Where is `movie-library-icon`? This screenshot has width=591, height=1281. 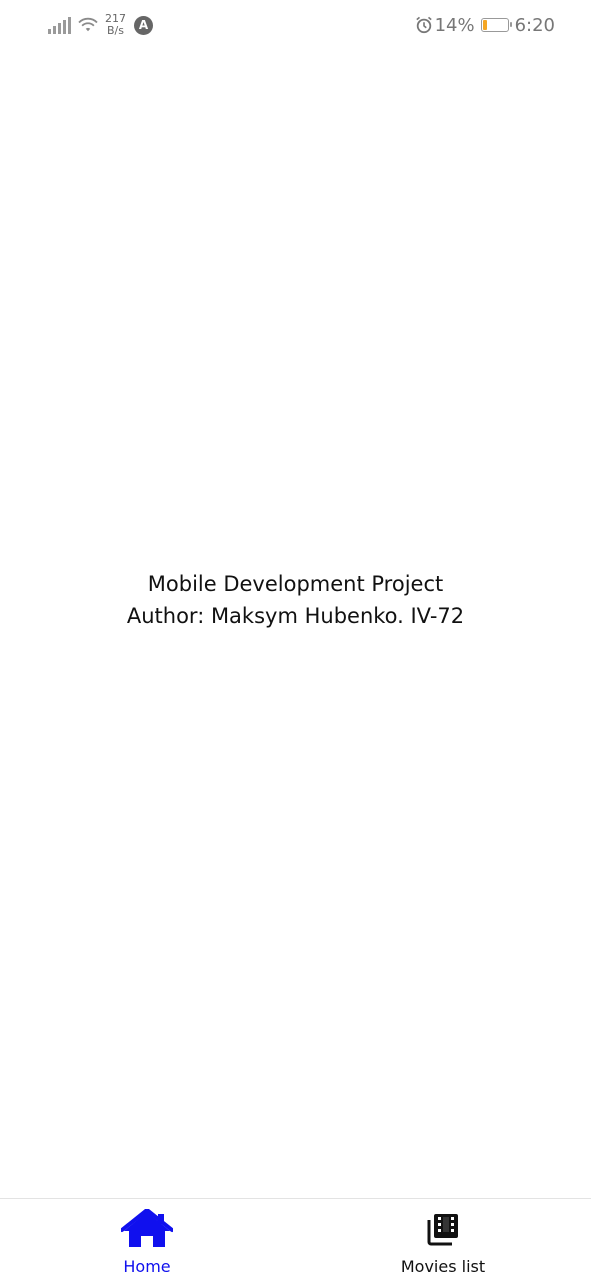
movie-library-icon is located at coordinates (442, 1230).